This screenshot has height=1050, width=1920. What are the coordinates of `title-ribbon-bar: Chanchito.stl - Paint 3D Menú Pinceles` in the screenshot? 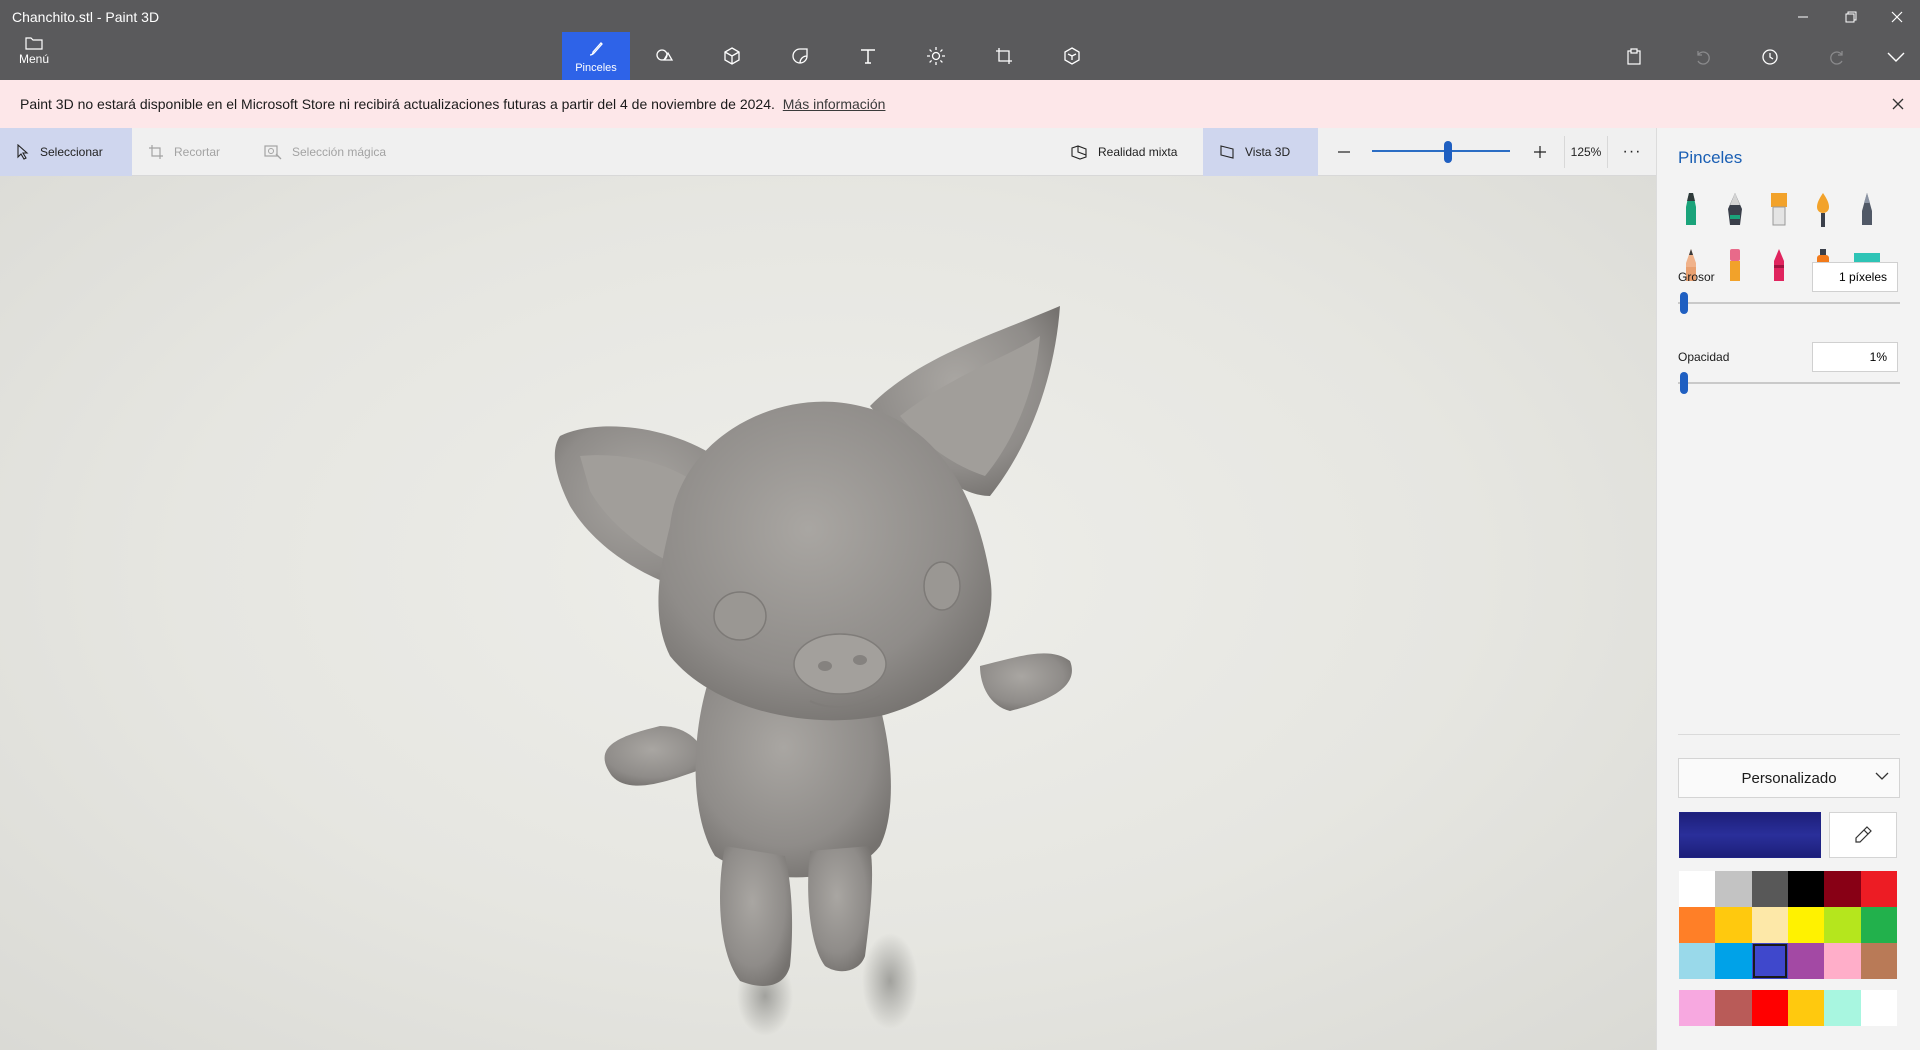 It's located at (960, 40).